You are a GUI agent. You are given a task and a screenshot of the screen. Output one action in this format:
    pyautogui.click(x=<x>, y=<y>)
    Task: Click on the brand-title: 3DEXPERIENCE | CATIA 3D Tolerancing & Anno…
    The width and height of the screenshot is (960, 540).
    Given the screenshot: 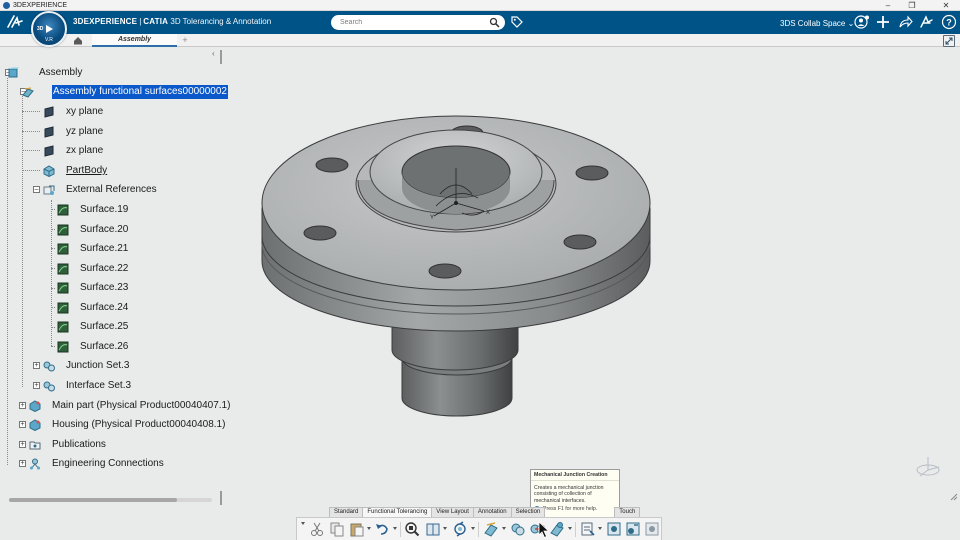 What is the action you would take?
    pyautogui.click(x=172, y=21)
    